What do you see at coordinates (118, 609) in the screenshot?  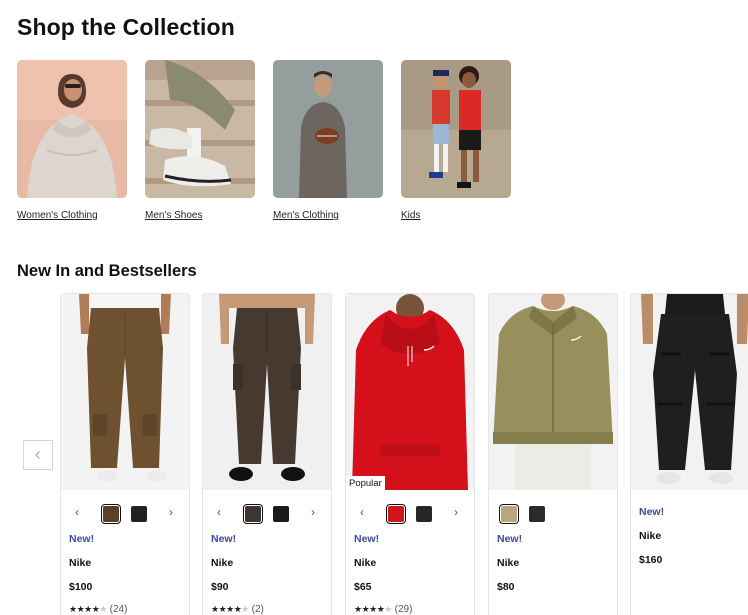 I see `rating-count: (24)` at bounding box center [118, 609].